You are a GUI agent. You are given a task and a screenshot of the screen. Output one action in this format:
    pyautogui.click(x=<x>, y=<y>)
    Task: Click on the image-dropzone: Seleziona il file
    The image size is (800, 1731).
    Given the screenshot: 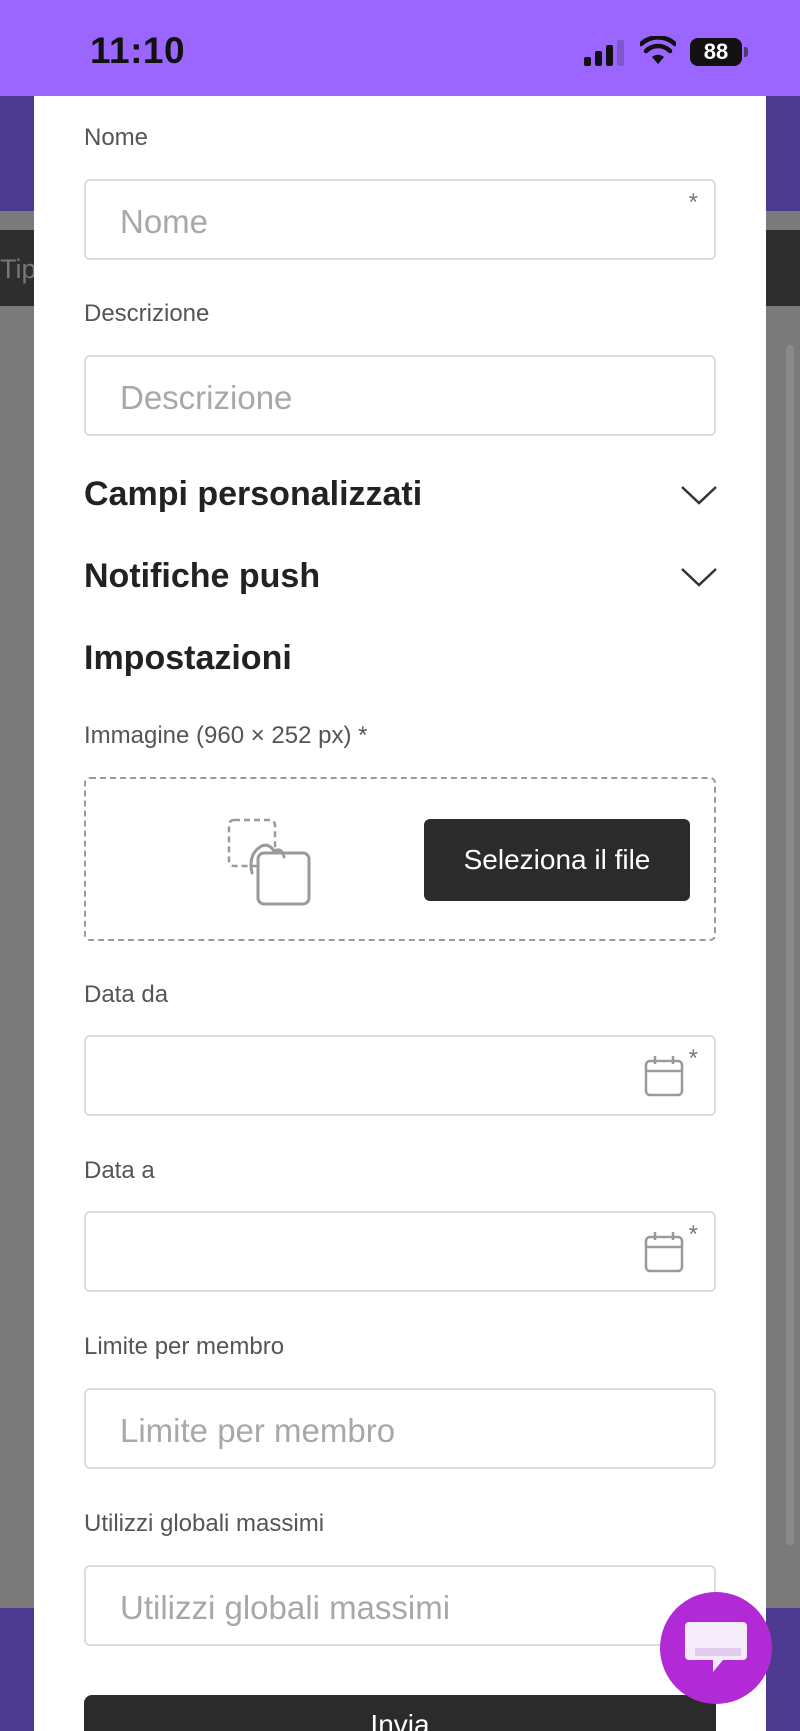 What is the action you would take?
    pyautogui.click(x=400, y=859)
    